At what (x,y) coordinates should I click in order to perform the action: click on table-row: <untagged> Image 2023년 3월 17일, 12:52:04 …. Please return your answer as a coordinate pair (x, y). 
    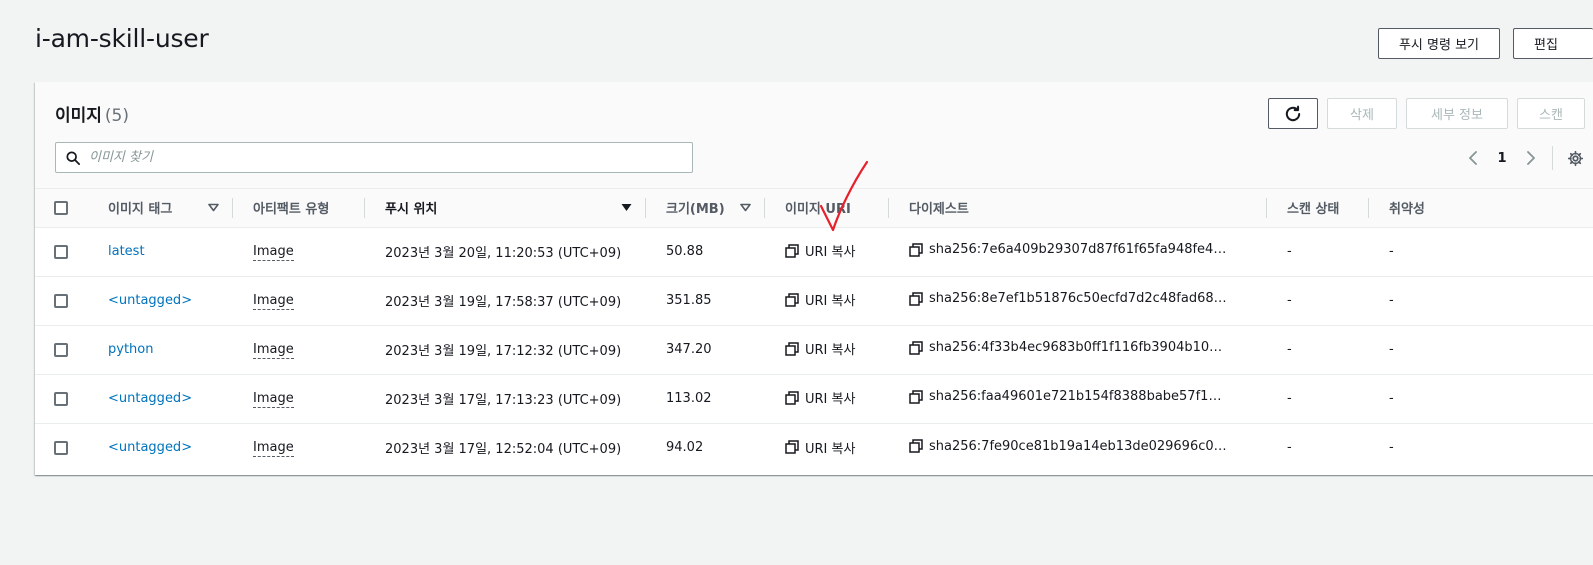
    Looking at the image, I should click on (814, 447).